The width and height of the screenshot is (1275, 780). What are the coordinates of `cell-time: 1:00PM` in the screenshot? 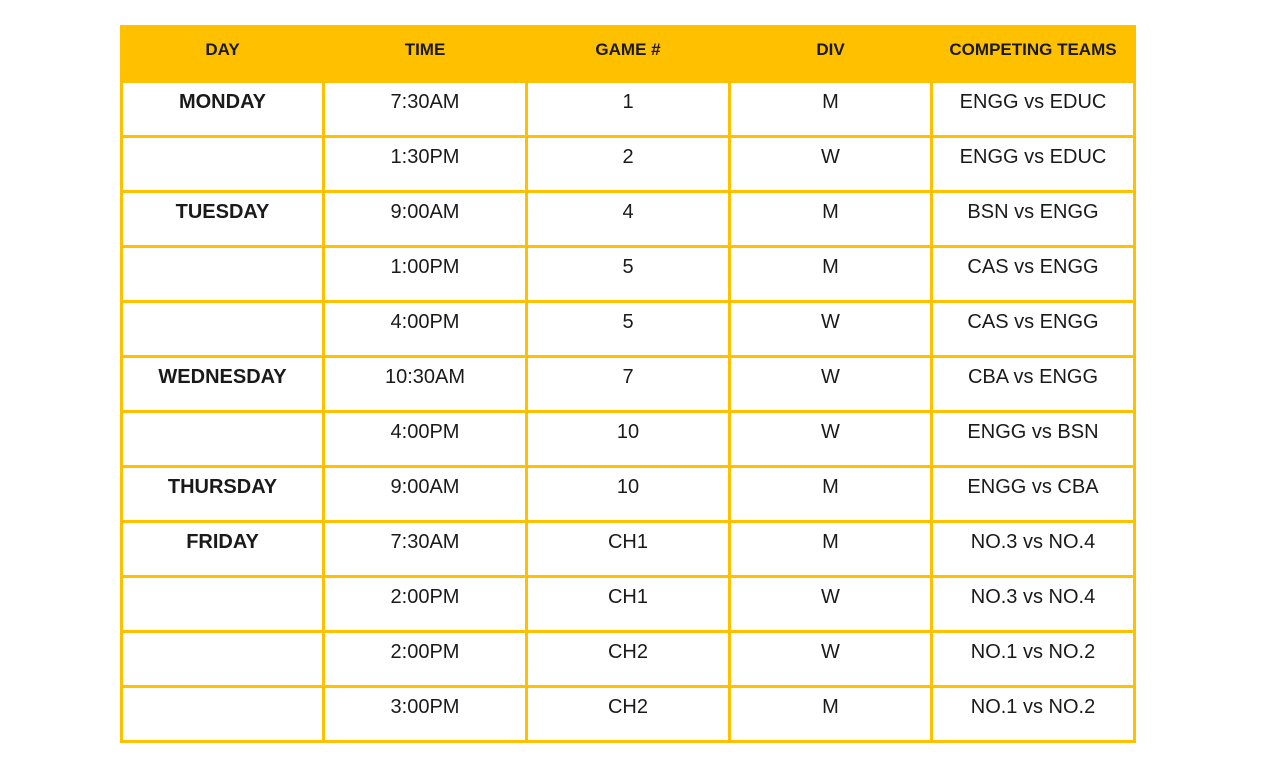 It's located at (425, 274).